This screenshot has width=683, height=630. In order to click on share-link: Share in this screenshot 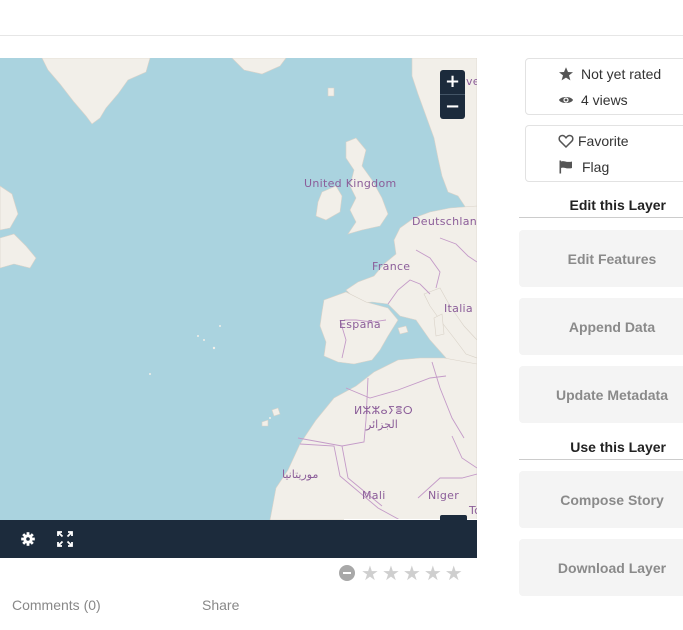, I will do `click(220, 605)`.